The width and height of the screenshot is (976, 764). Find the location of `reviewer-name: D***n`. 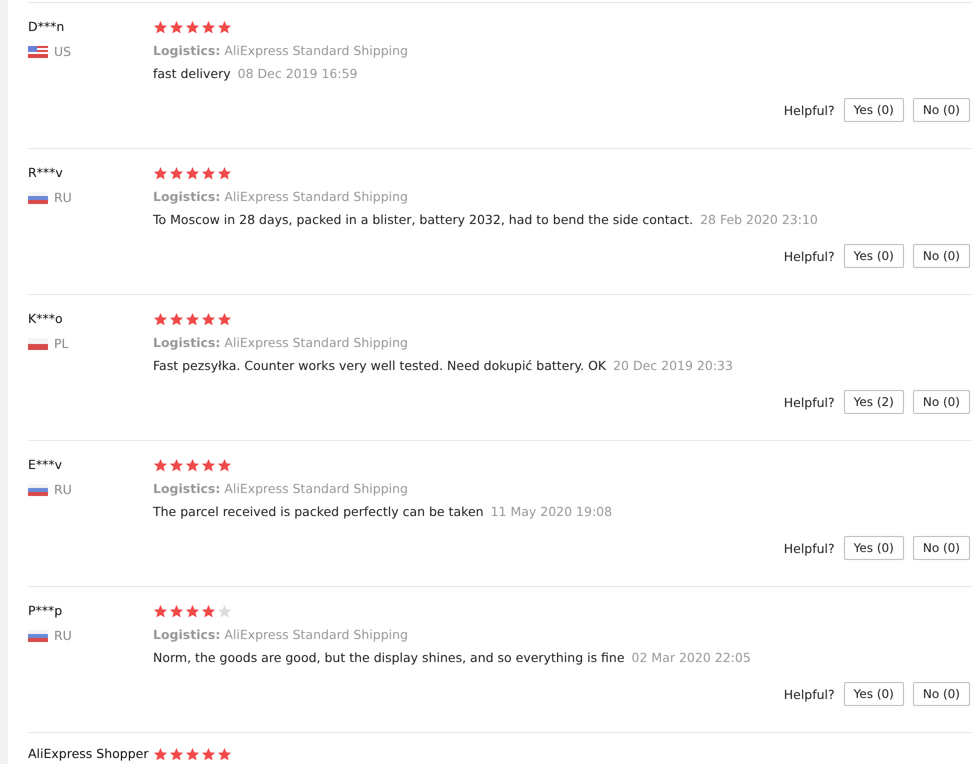

reviewer-name: D***n is located at coordinates (47, 27).